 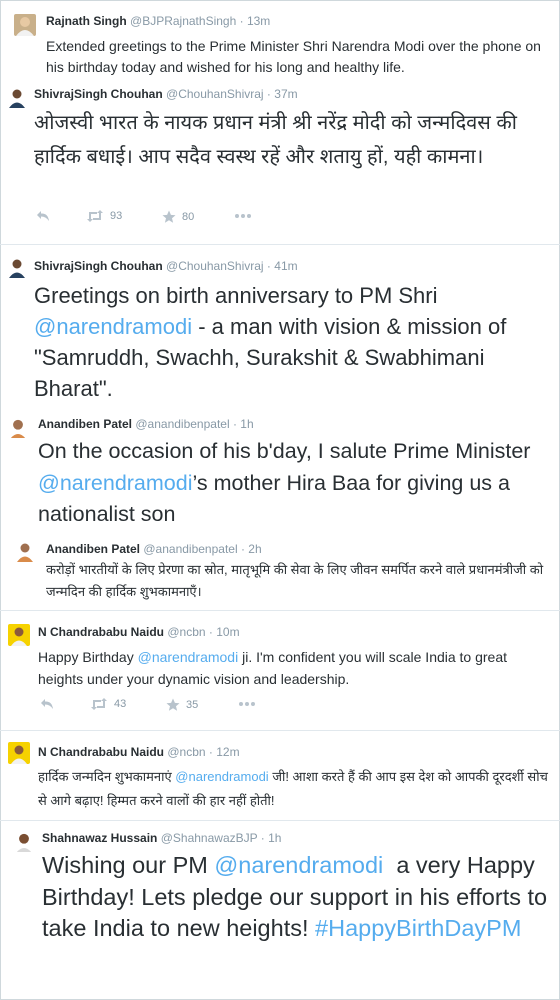 What do you see at coordinates (258, 21) in the screenshot?
I see `timestamp: 13m` at bounding box center [258, 21].